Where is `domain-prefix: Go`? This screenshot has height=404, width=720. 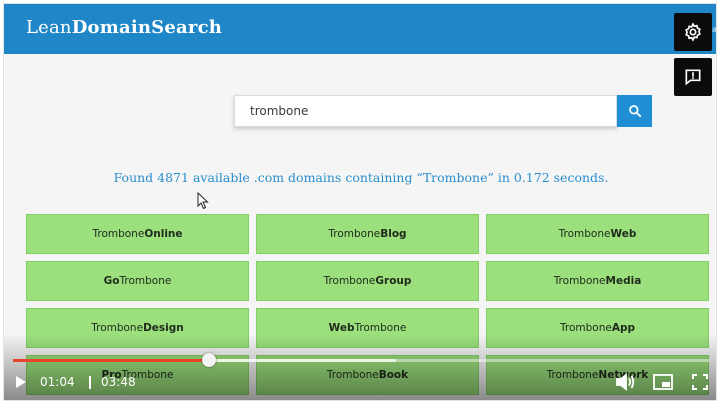 domain-prefix: Go is located at coordinates (111, 281).